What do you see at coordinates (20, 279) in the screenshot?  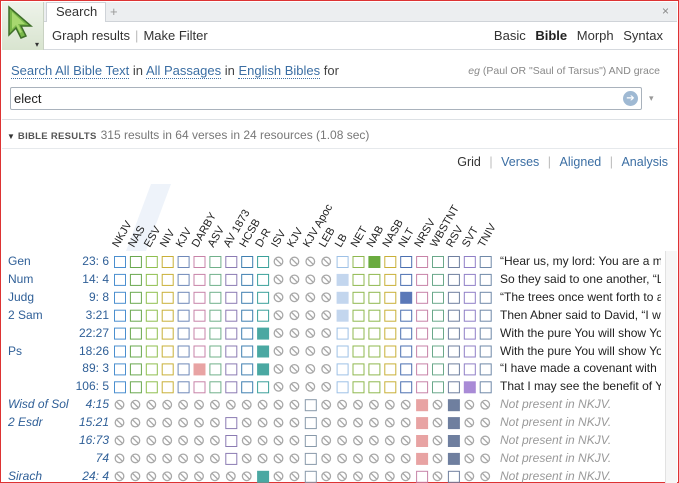 I see `book-label: Num` at bounding box center [20, 279].